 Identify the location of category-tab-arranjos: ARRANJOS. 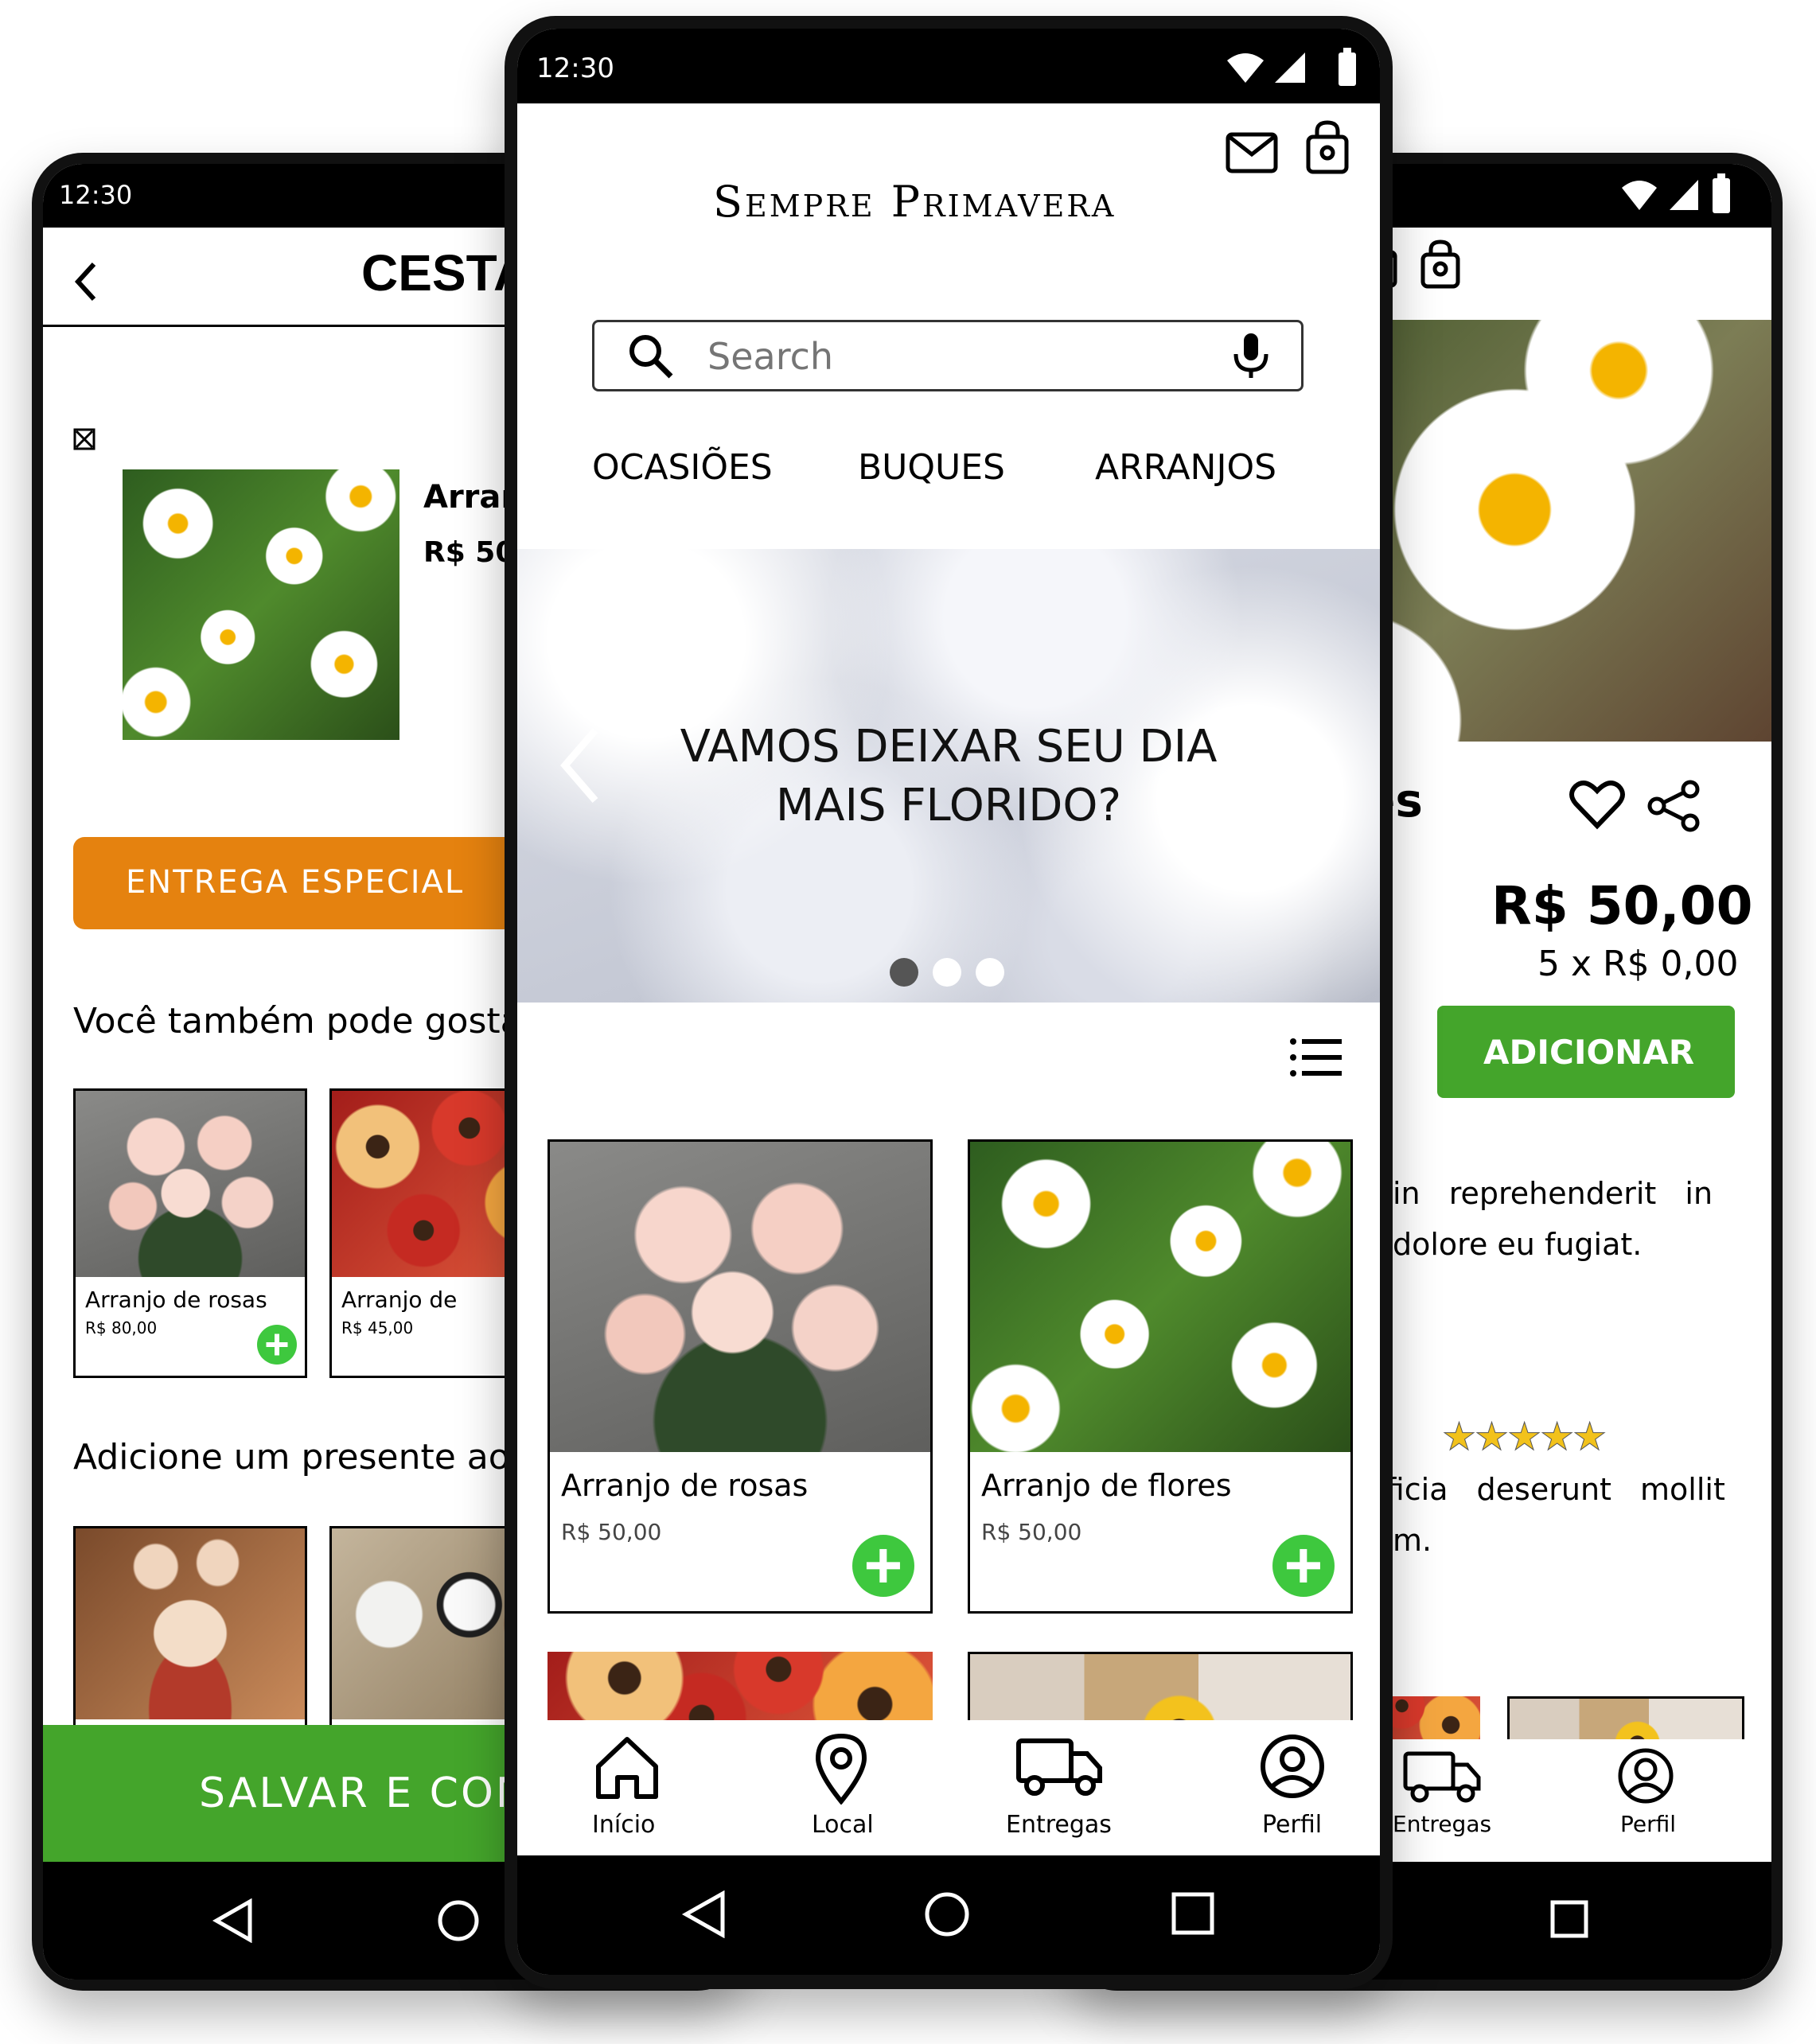
(1185, 467).